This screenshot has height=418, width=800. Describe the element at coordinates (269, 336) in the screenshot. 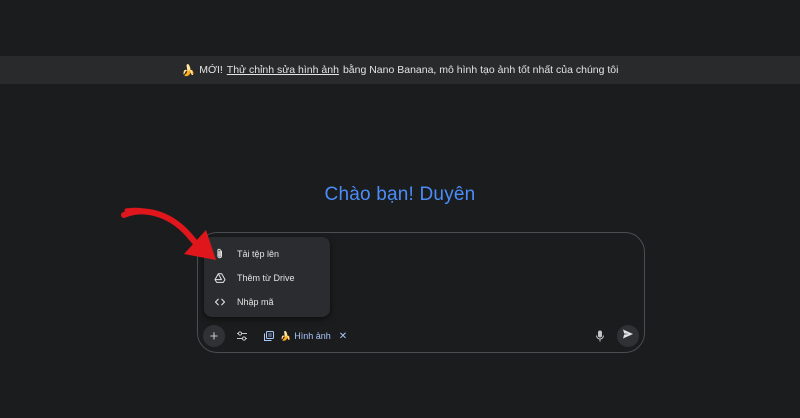

I see `image-gallery-icon` at that location.